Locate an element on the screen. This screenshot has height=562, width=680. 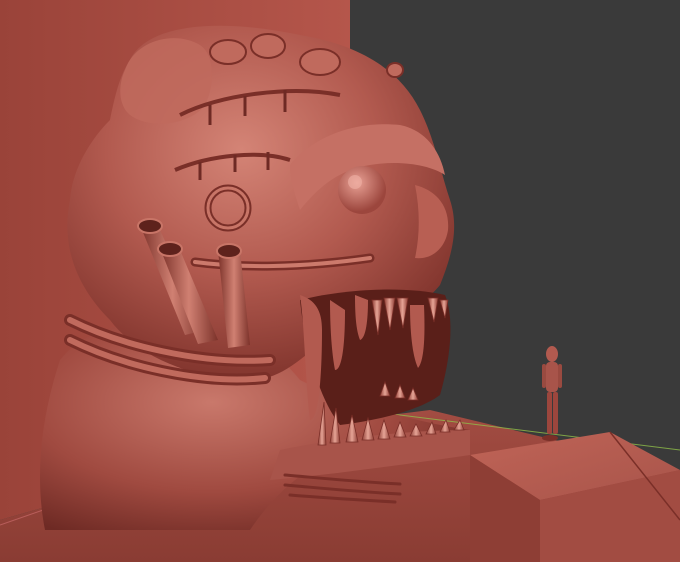
eye-highlight is located at coordinates (355, 182).